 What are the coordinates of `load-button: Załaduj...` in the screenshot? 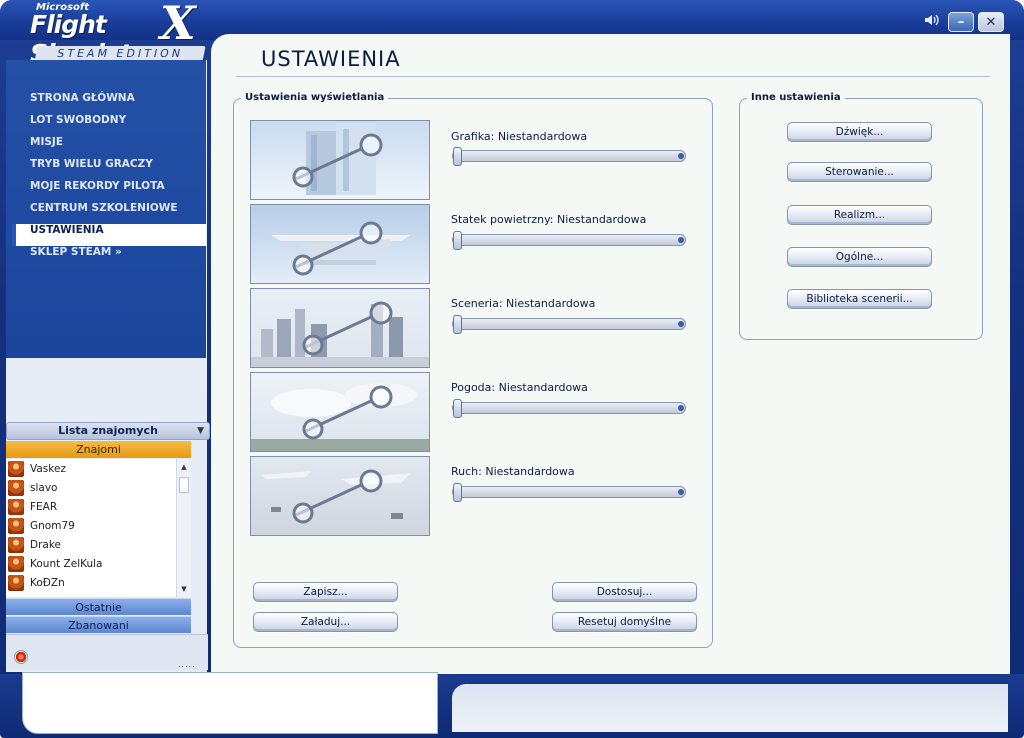 It's located at (325, 622).